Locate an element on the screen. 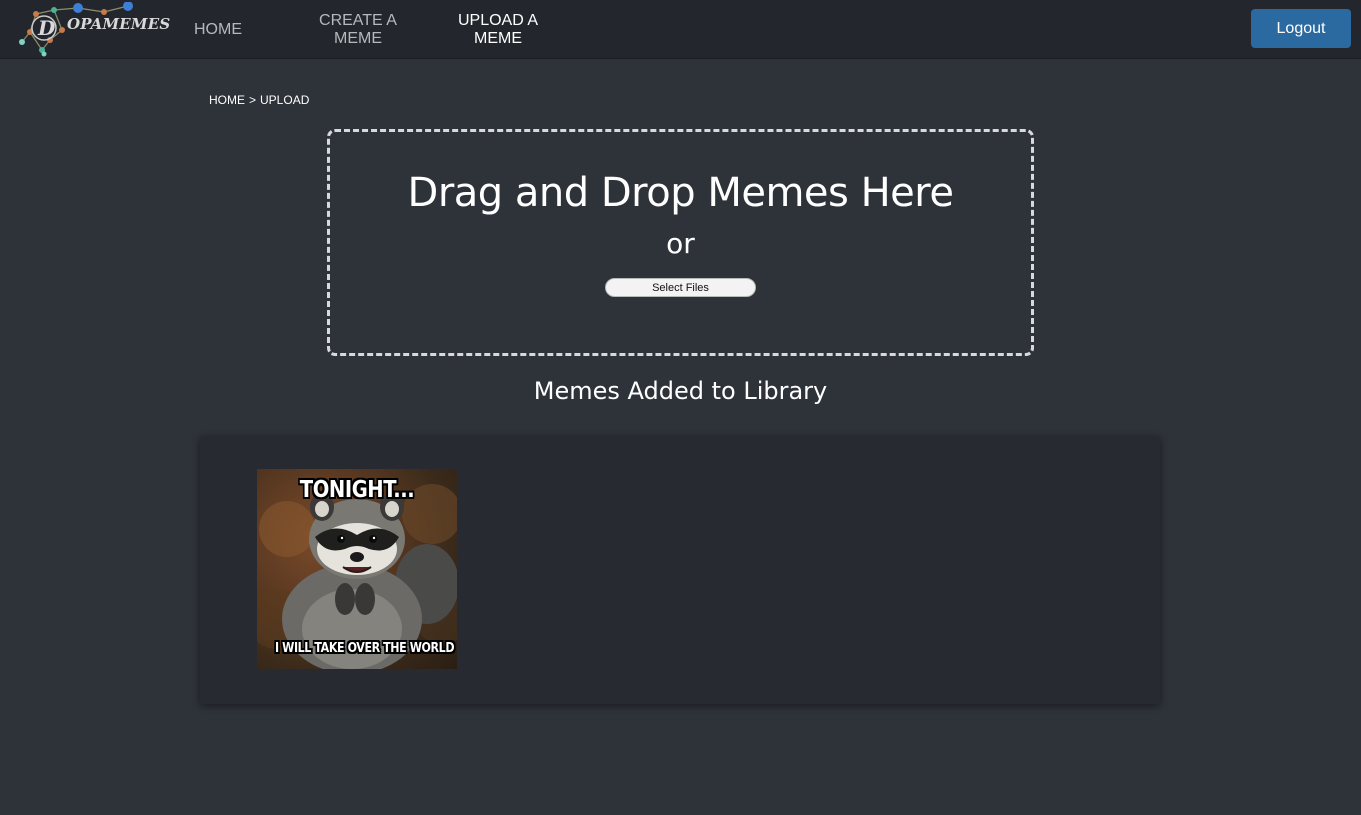  logo-text: OPAMEMES is located at coordinates (119, 24).